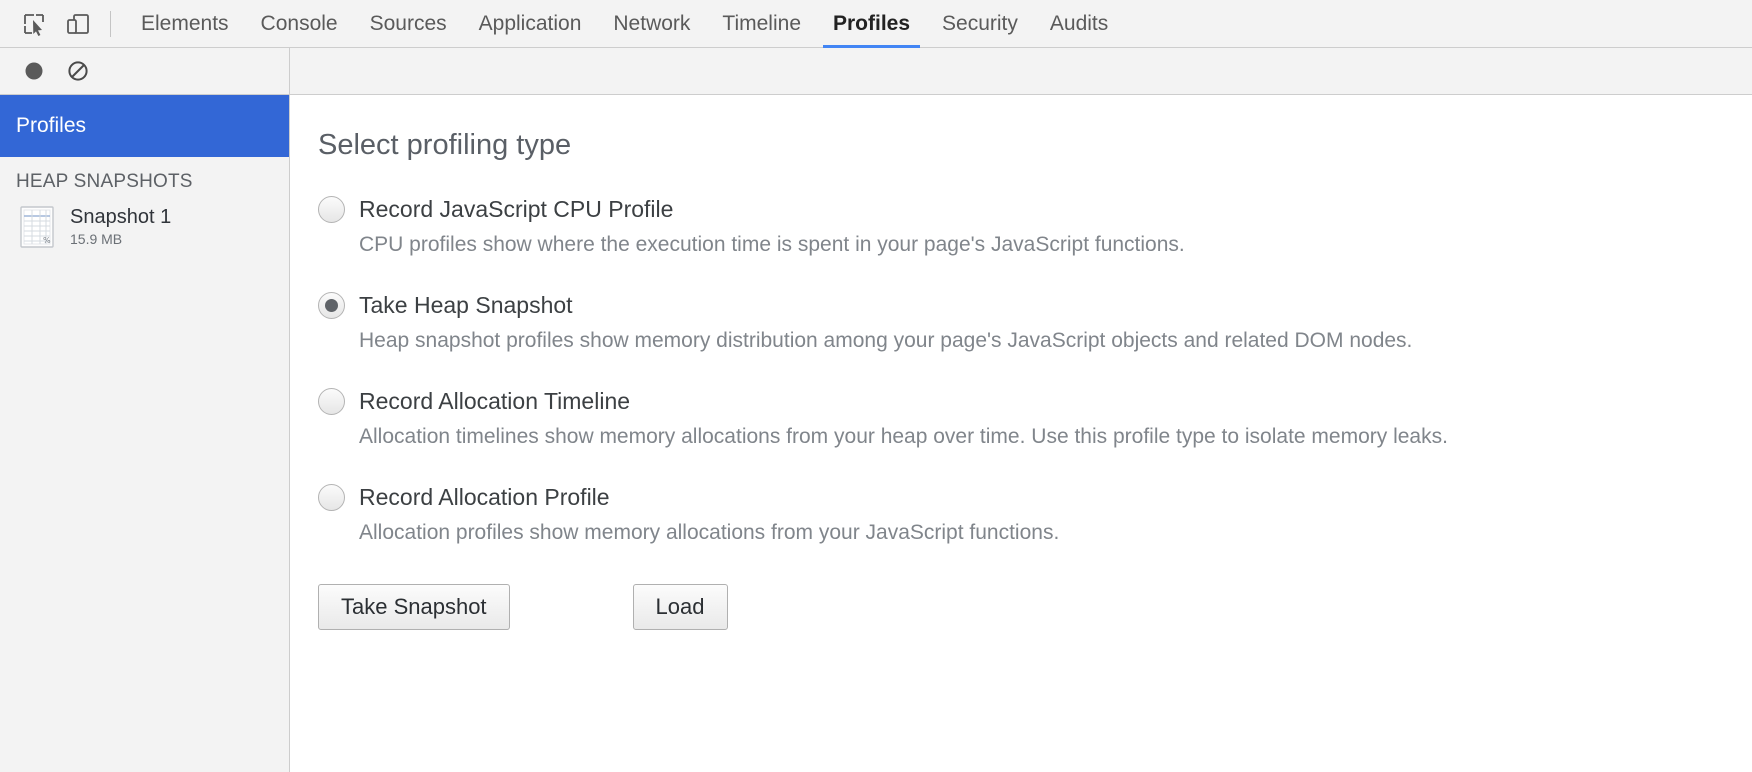 This screenshot has width=1752, height=772. I want to click on profiles-actionbar, so click(876, 71).